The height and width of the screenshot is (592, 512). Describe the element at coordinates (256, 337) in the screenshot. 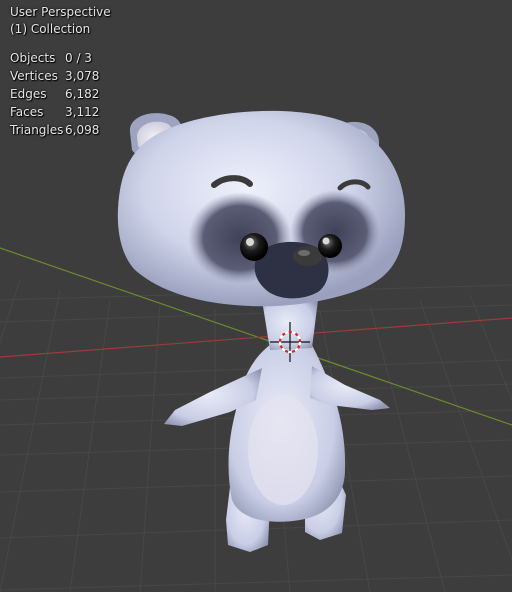

I see `x-axis-line` at that location.